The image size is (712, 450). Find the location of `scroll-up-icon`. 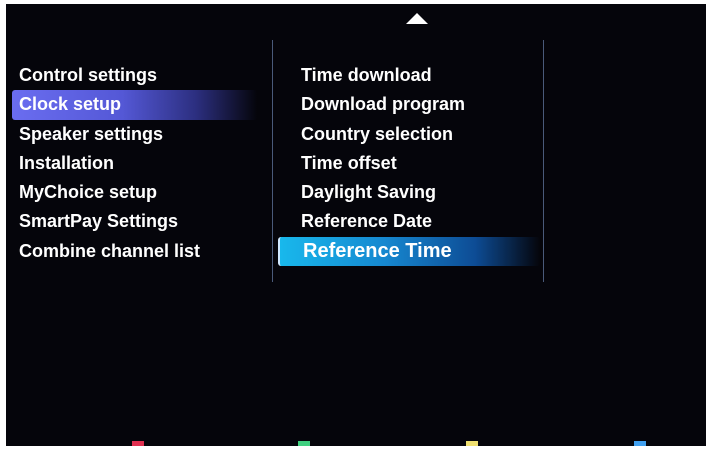

scroll-up-icon is located at coordinates (417, 18).